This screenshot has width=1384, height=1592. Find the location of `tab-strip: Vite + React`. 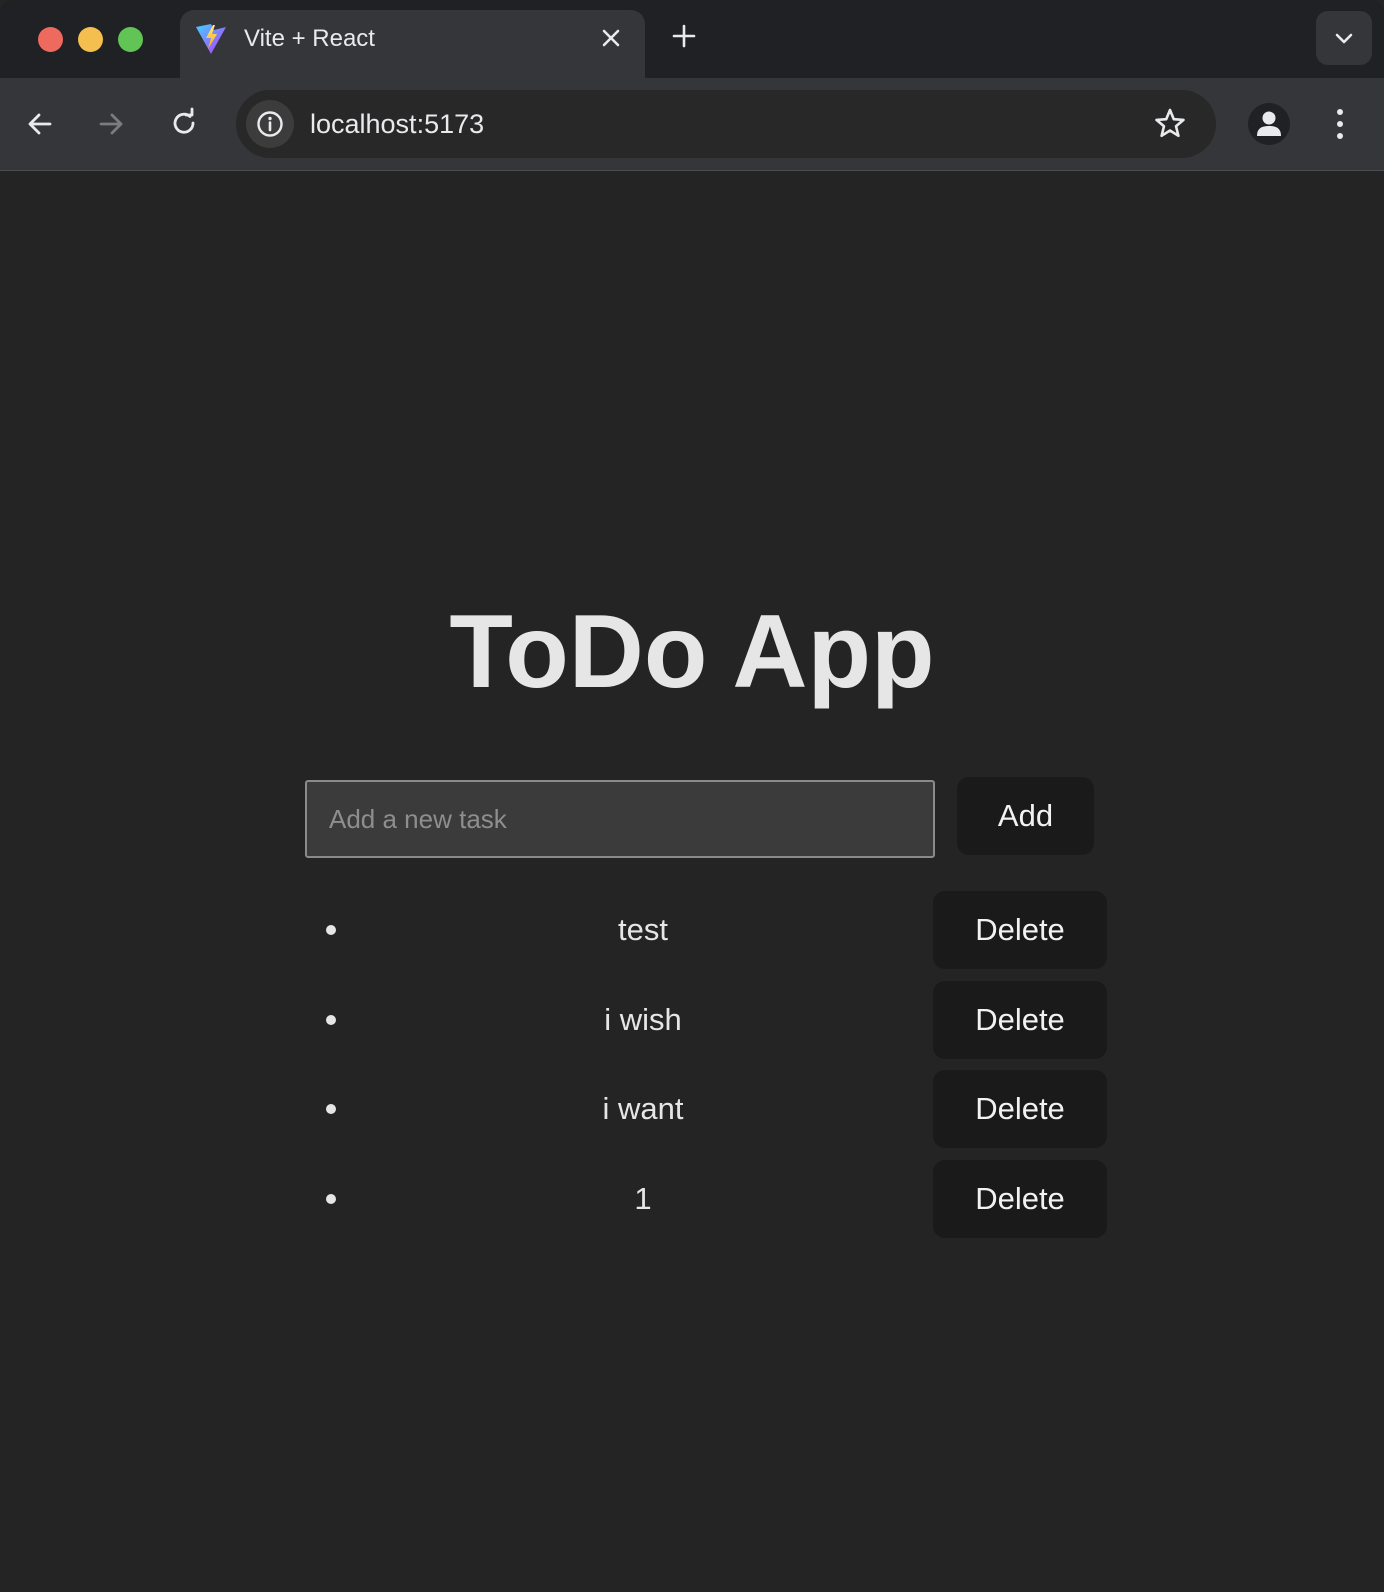

tab-strip: Vite + React is located at coordinates (692, 39).